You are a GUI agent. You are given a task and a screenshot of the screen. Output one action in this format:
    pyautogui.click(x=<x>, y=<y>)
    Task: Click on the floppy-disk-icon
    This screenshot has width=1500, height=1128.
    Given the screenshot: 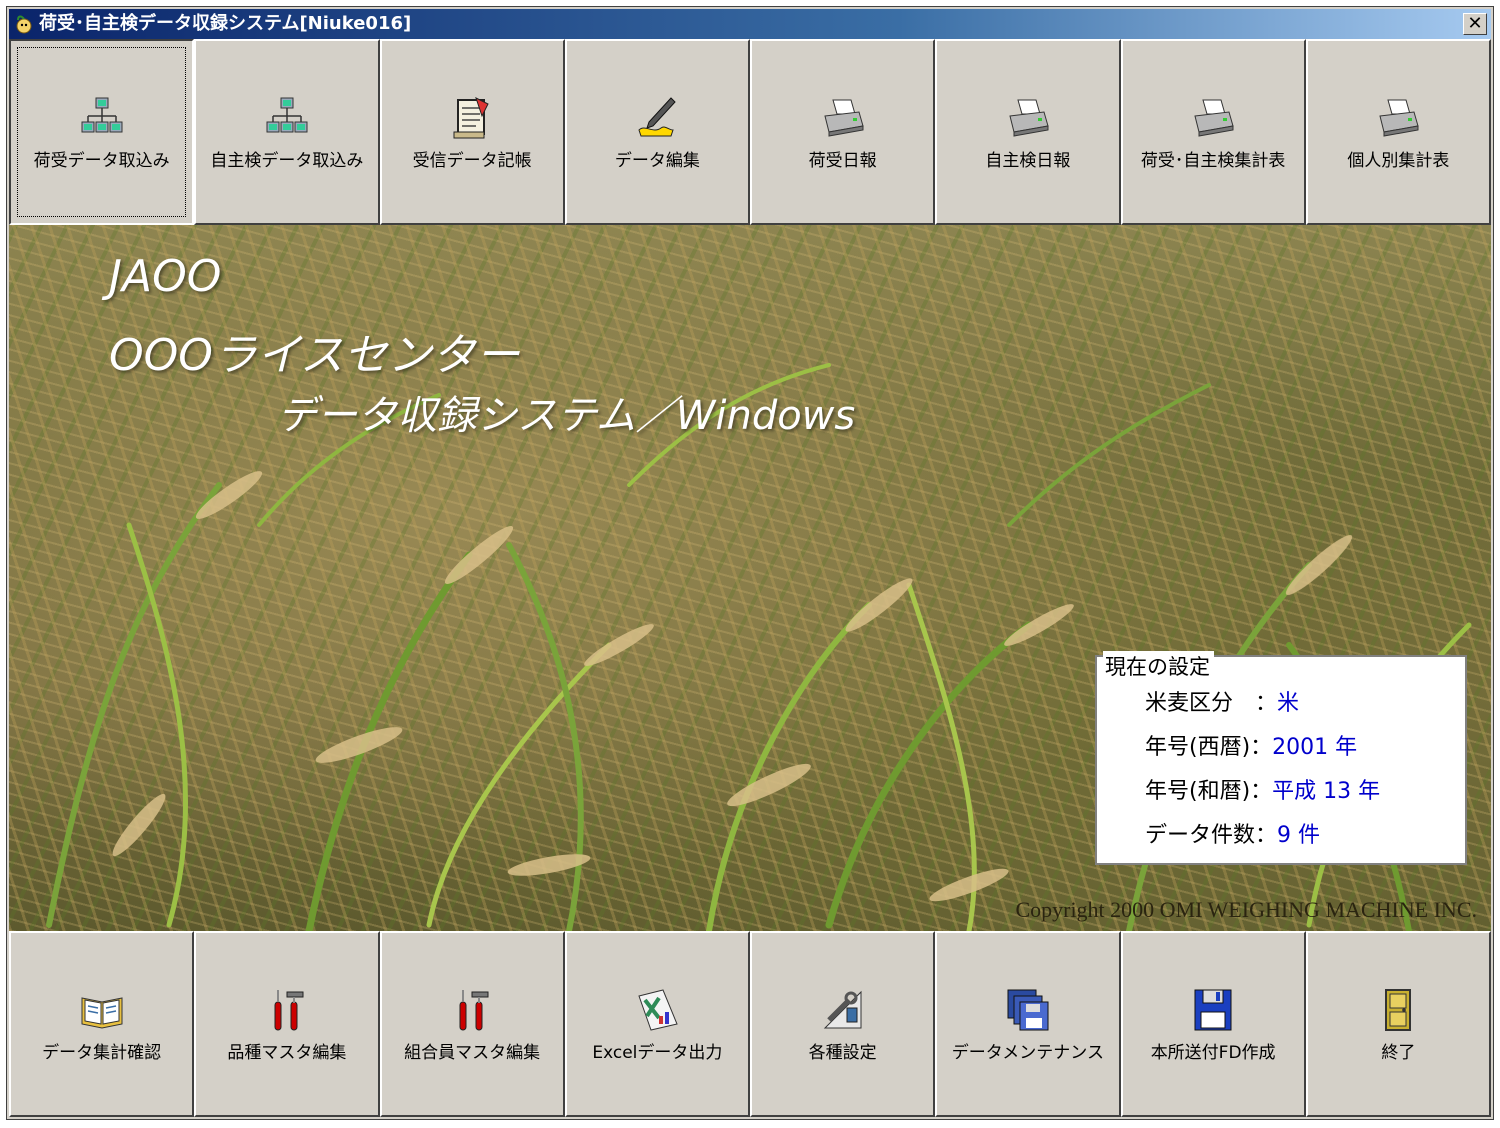 What is the action you would take?
    pyautogui.click(x=1213, y=1009)
    